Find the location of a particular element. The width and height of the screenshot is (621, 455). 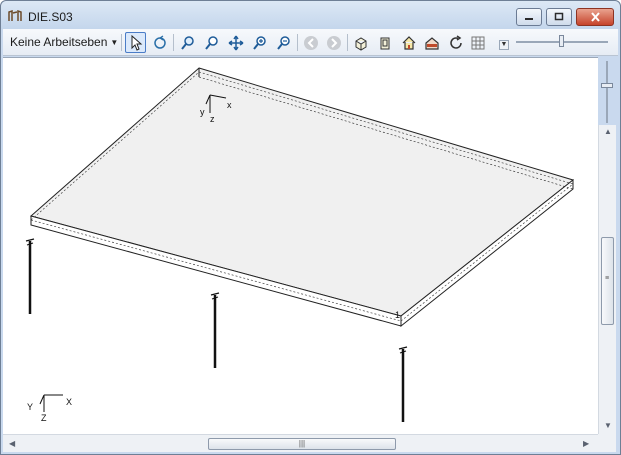

axis-top-z-label: z is located at coordinates (212, 119).